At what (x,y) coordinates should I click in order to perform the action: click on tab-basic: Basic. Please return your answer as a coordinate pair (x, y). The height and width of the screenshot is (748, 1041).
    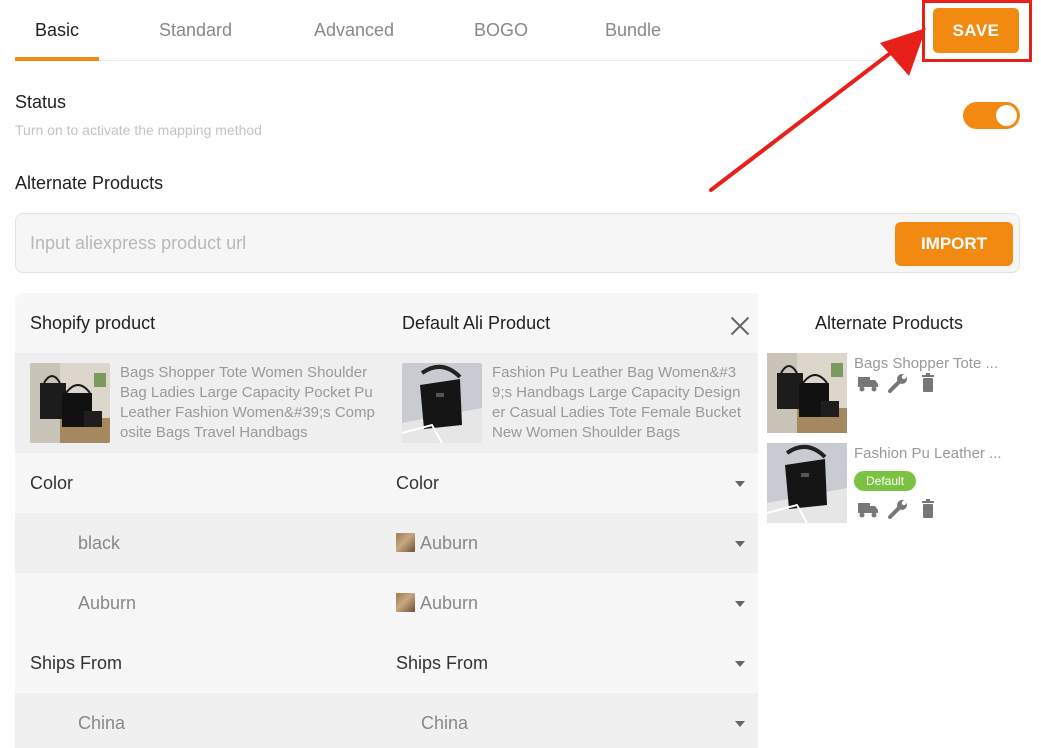
    Looking at the image, I should click on (57, 30).